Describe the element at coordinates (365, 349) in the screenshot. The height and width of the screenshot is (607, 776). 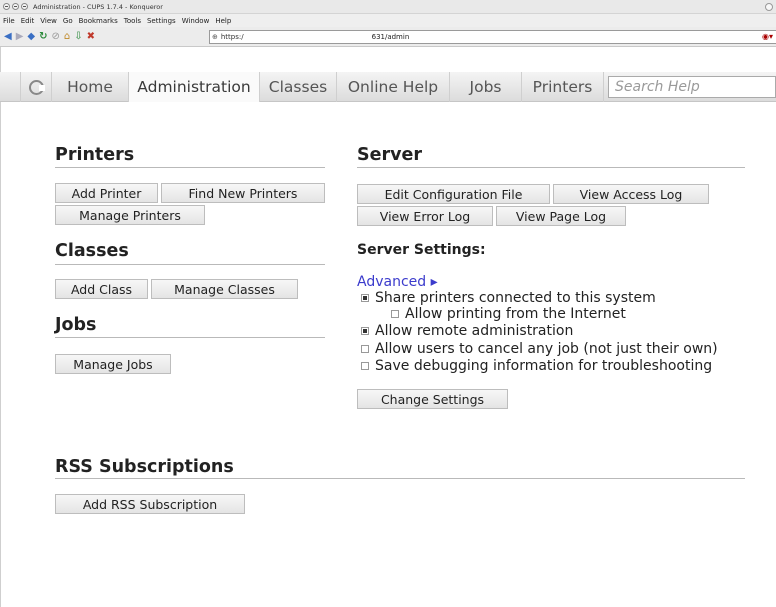
I see `cancel-any-job-checkbox` at that location.